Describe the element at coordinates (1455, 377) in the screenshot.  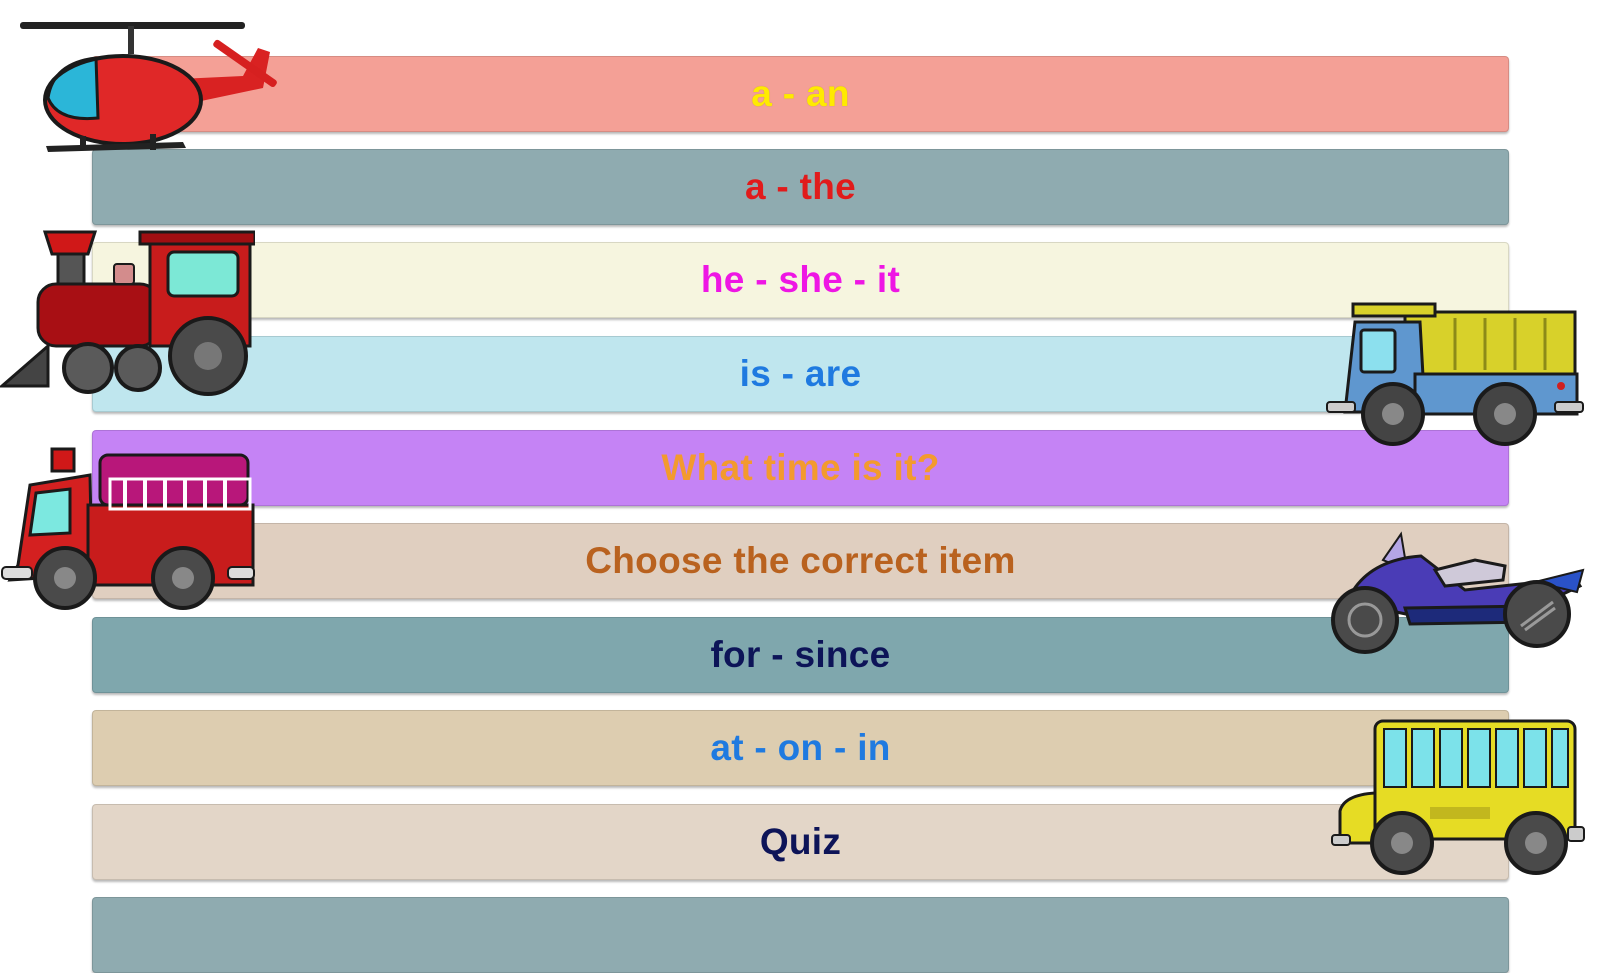
I see `dump-truck-icon` at that location.